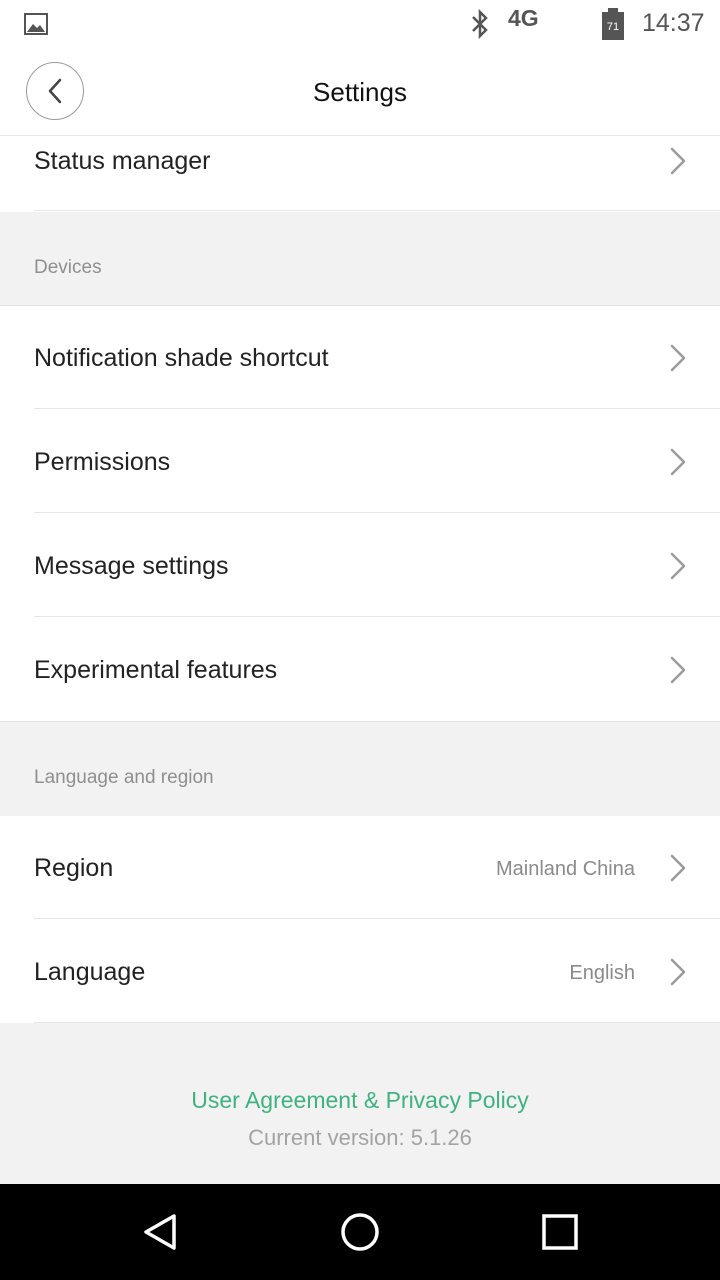 The width and height of the screenshot is (720, 1280). I want to click on battery-level-label: 71, so click(613, 27).